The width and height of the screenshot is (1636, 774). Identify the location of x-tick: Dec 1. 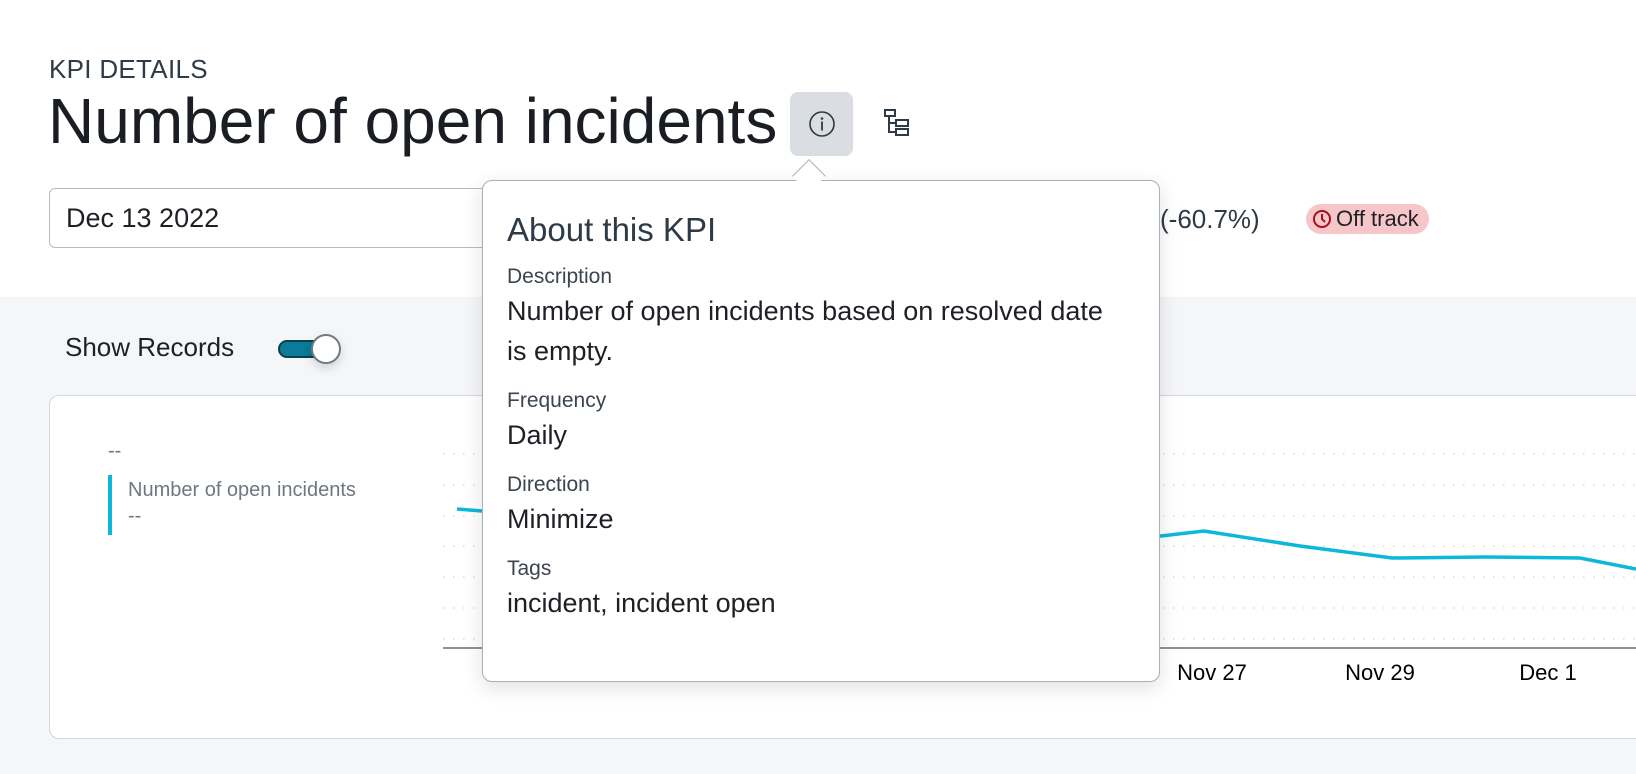
(1547, 672).